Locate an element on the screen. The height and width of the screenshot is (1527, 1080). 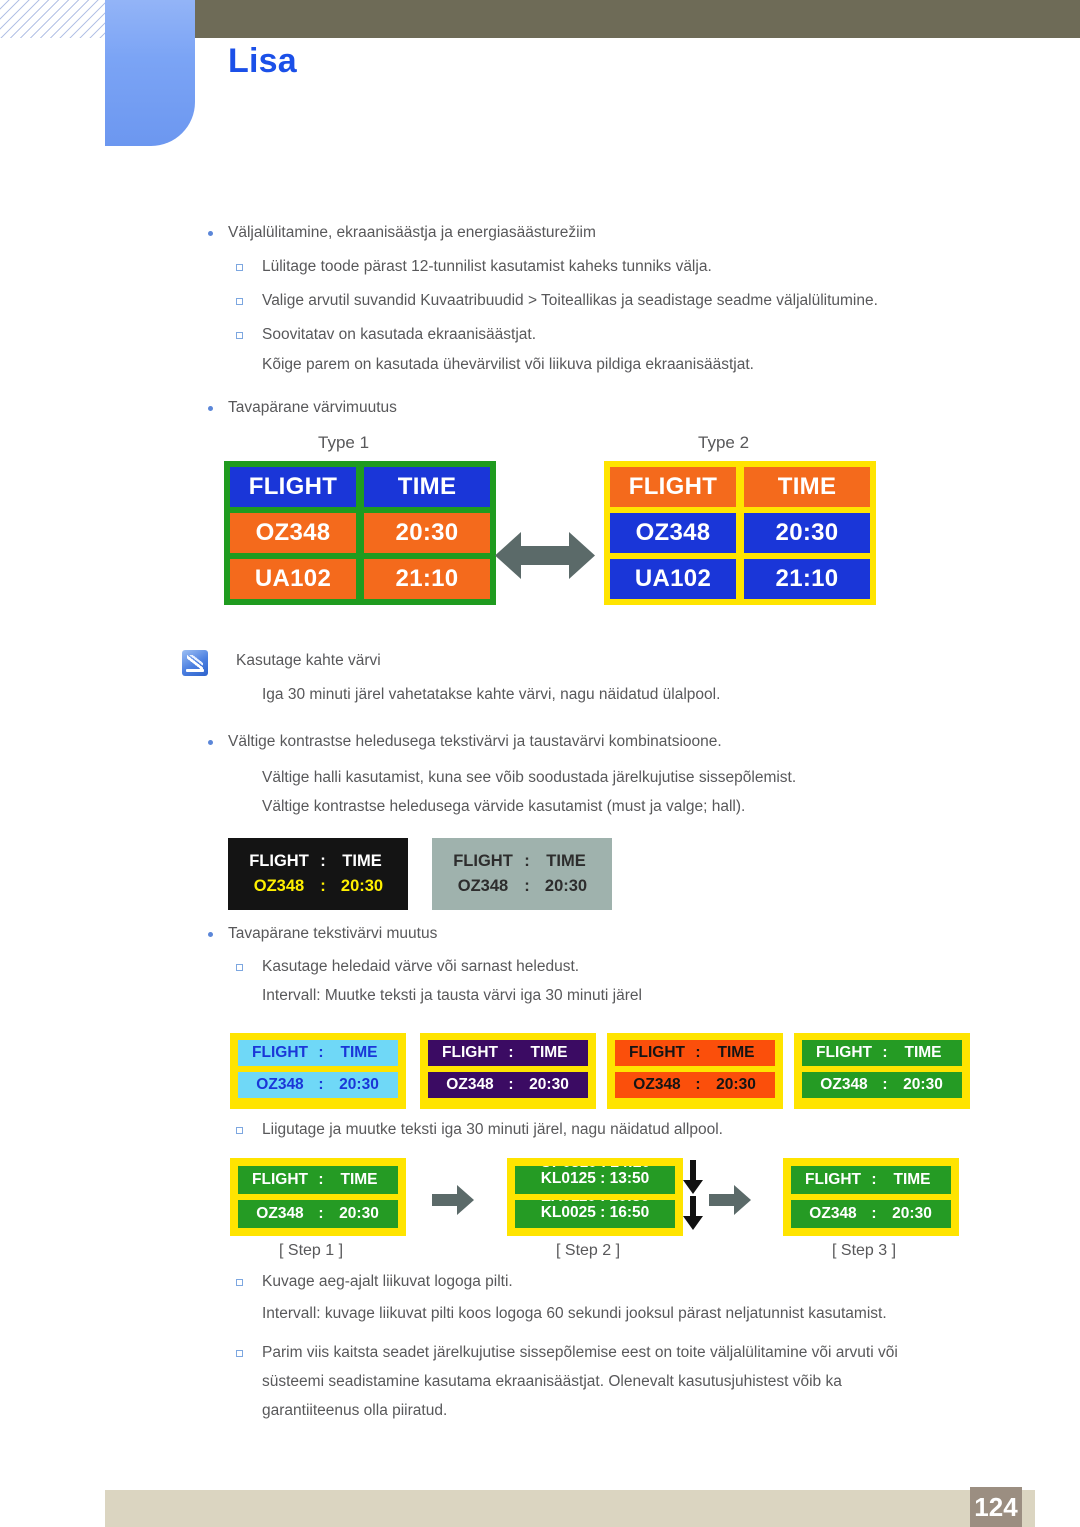
step-box-scroll-line: KL0125 : 13:50 is located at coordinates (595, 1178).